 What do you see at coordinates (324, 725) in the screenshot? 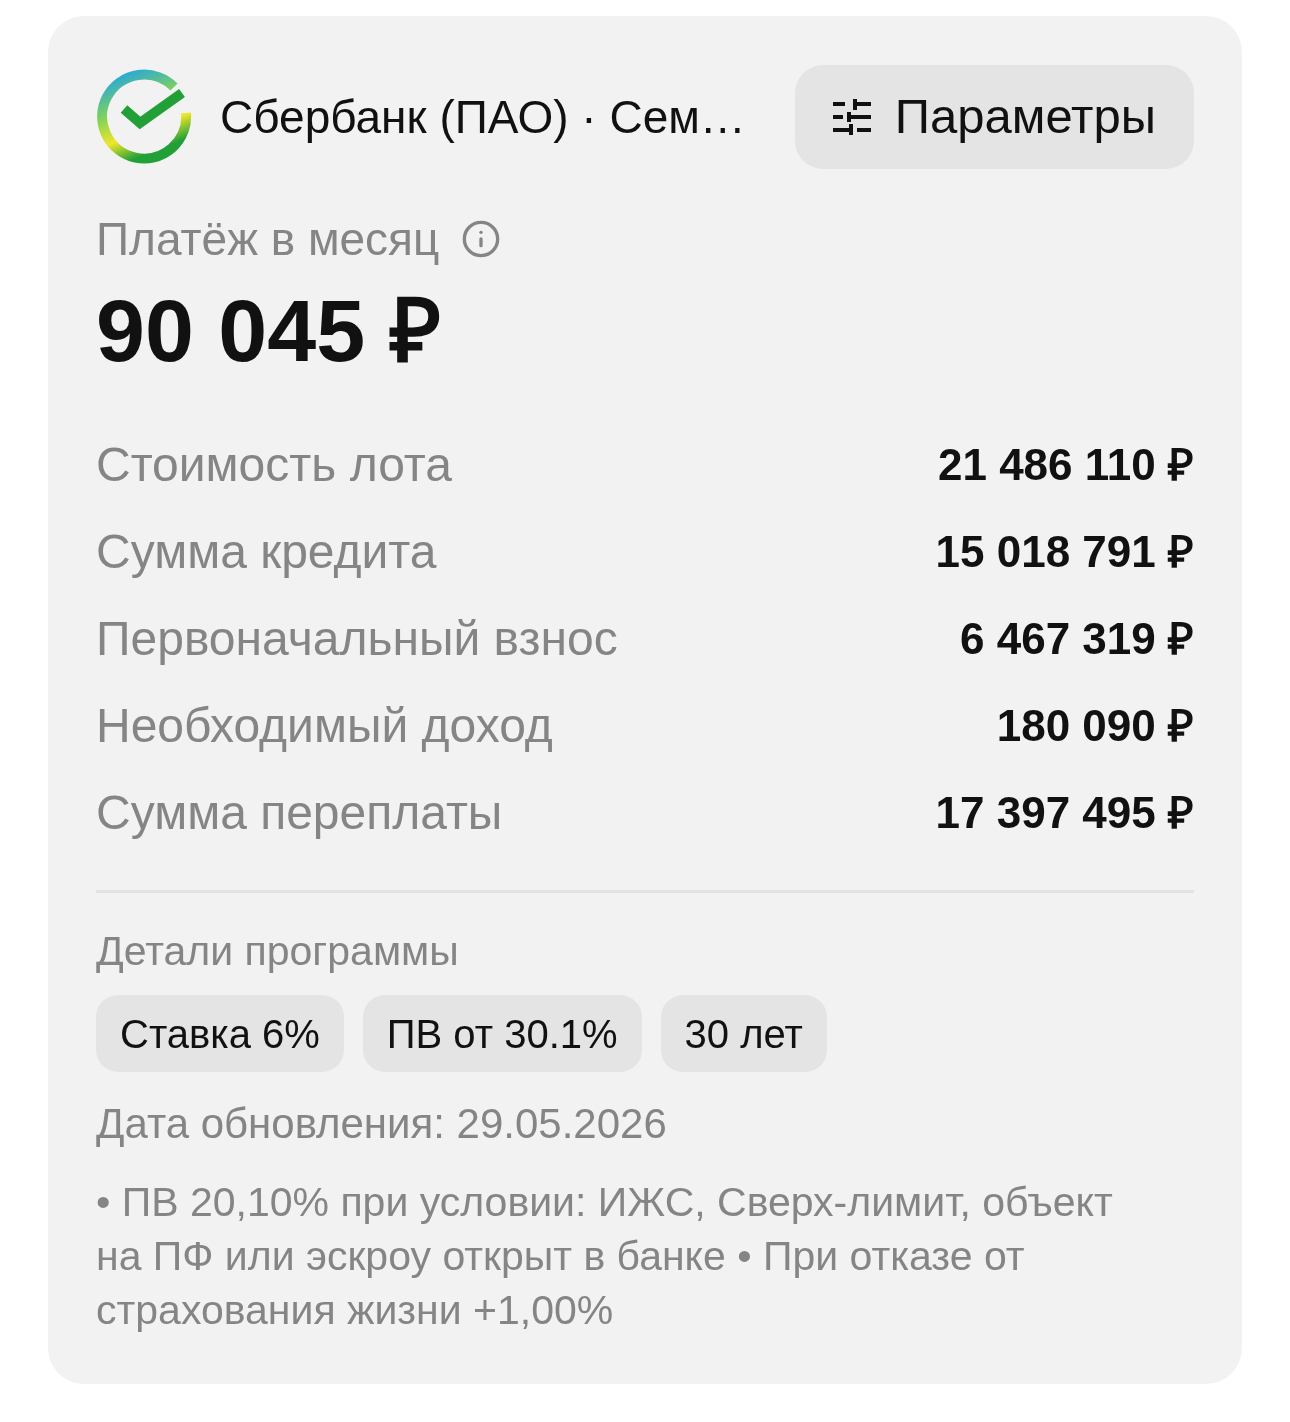
I see `detail-label: Необходимый доход` at bounding box center [324, 725].